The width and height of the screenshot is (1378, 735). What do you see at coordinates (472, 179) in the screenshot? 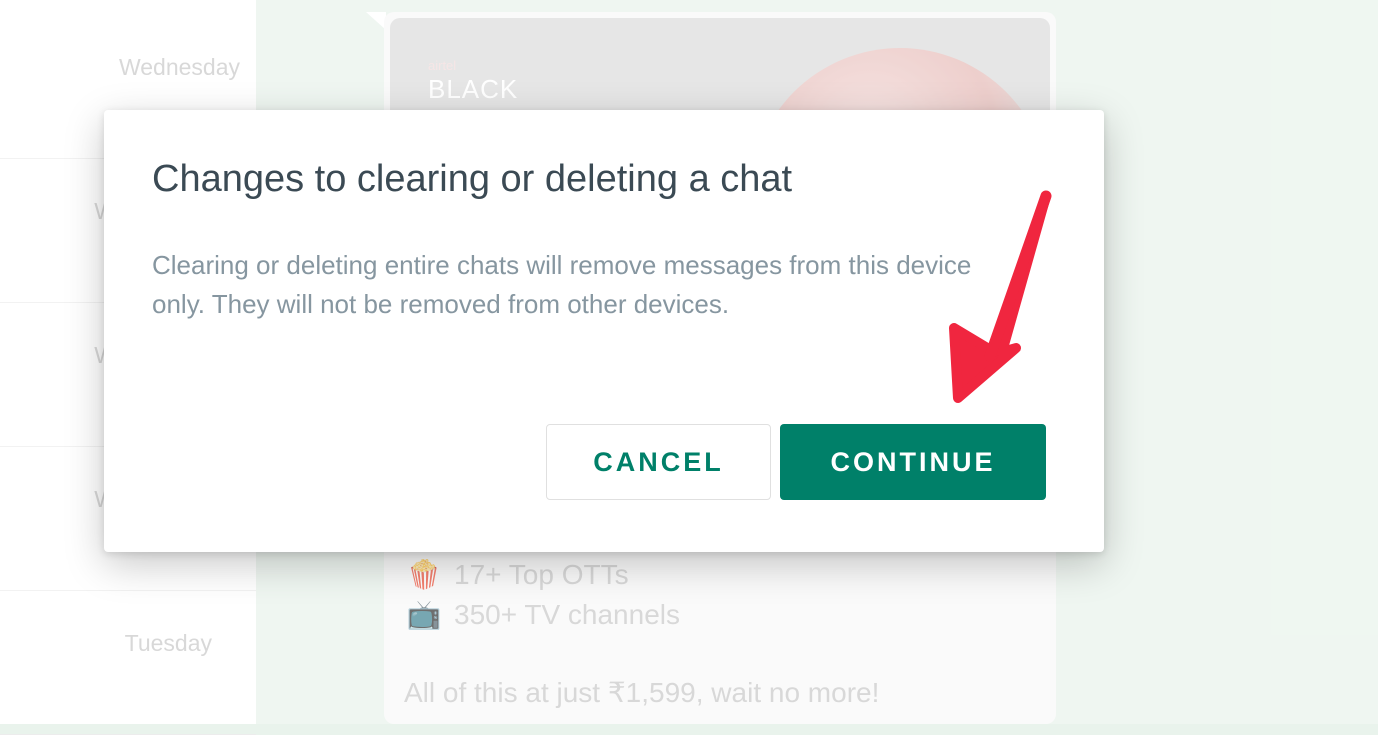
I see `dialog-title: Changes to clearing or deleting a chat` at bounding box center [472, 179].